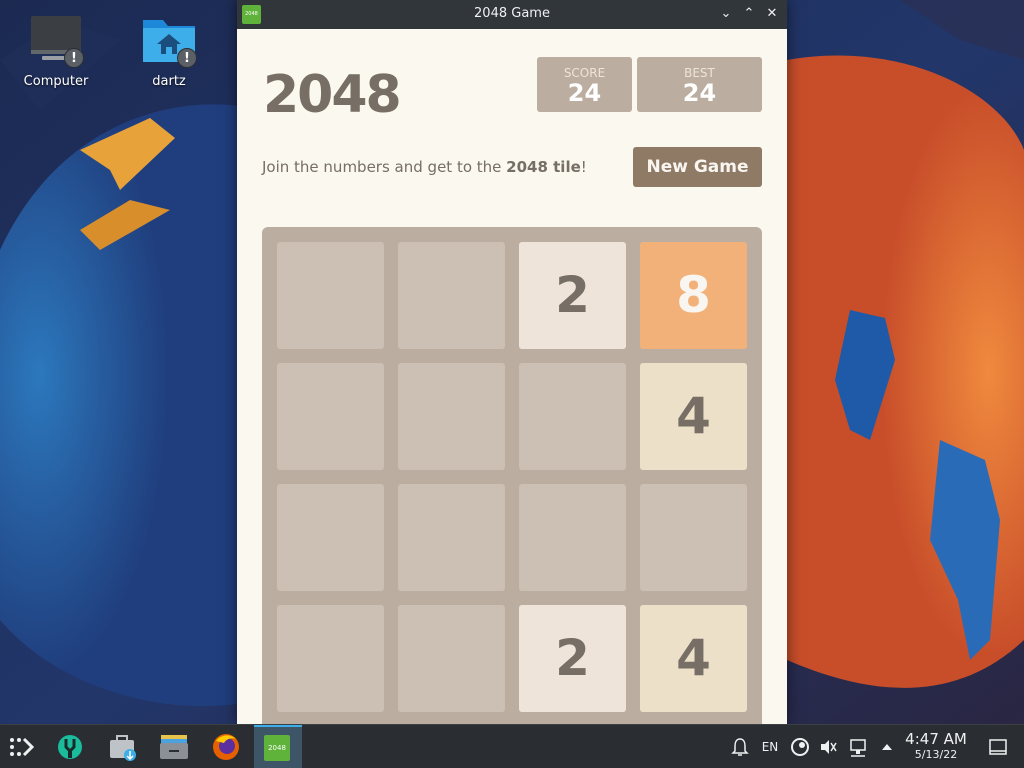 Image resolution: width=1024 pixels, height=768 pixels. What do you see at coordinates (174, 746) in the screenshot?
I see `file-manager-icon` at bounding box center [174, 746].